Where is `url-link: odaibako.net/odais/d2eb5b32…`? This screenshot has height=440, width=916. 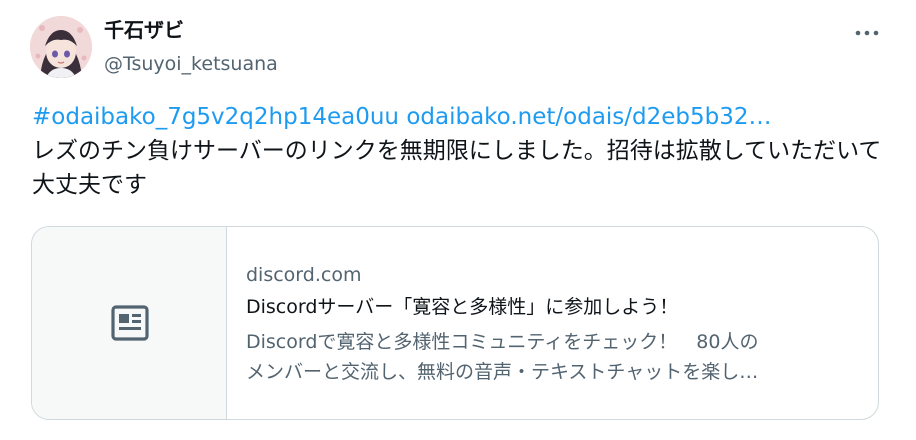 url-link: odaibako.net/odais/d2eb5b32… is located at coordinates (588, 117).